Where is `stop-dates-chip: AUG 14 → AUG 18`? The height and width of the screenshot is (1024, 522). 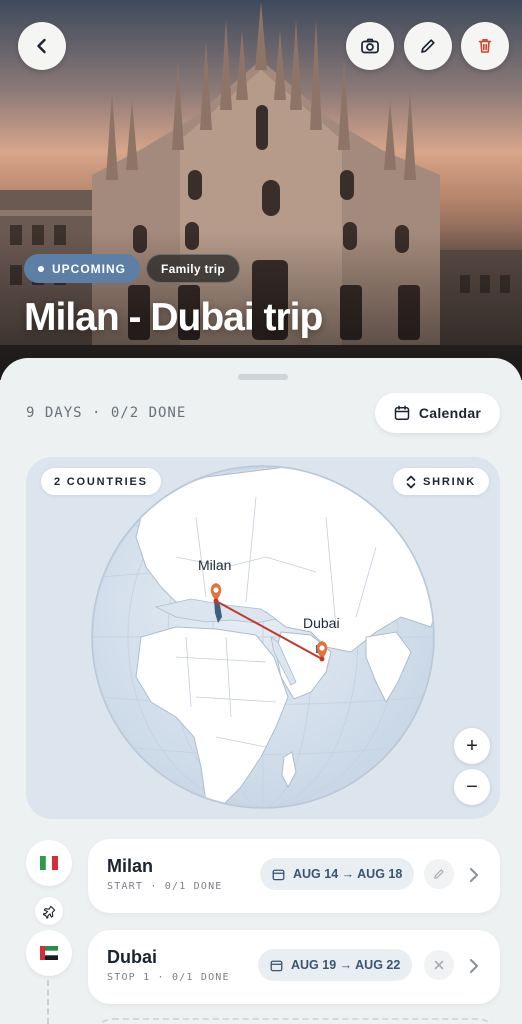
stop-dates-chip: AUG 14 → AUG 18 is located at coordinates (337, 874).